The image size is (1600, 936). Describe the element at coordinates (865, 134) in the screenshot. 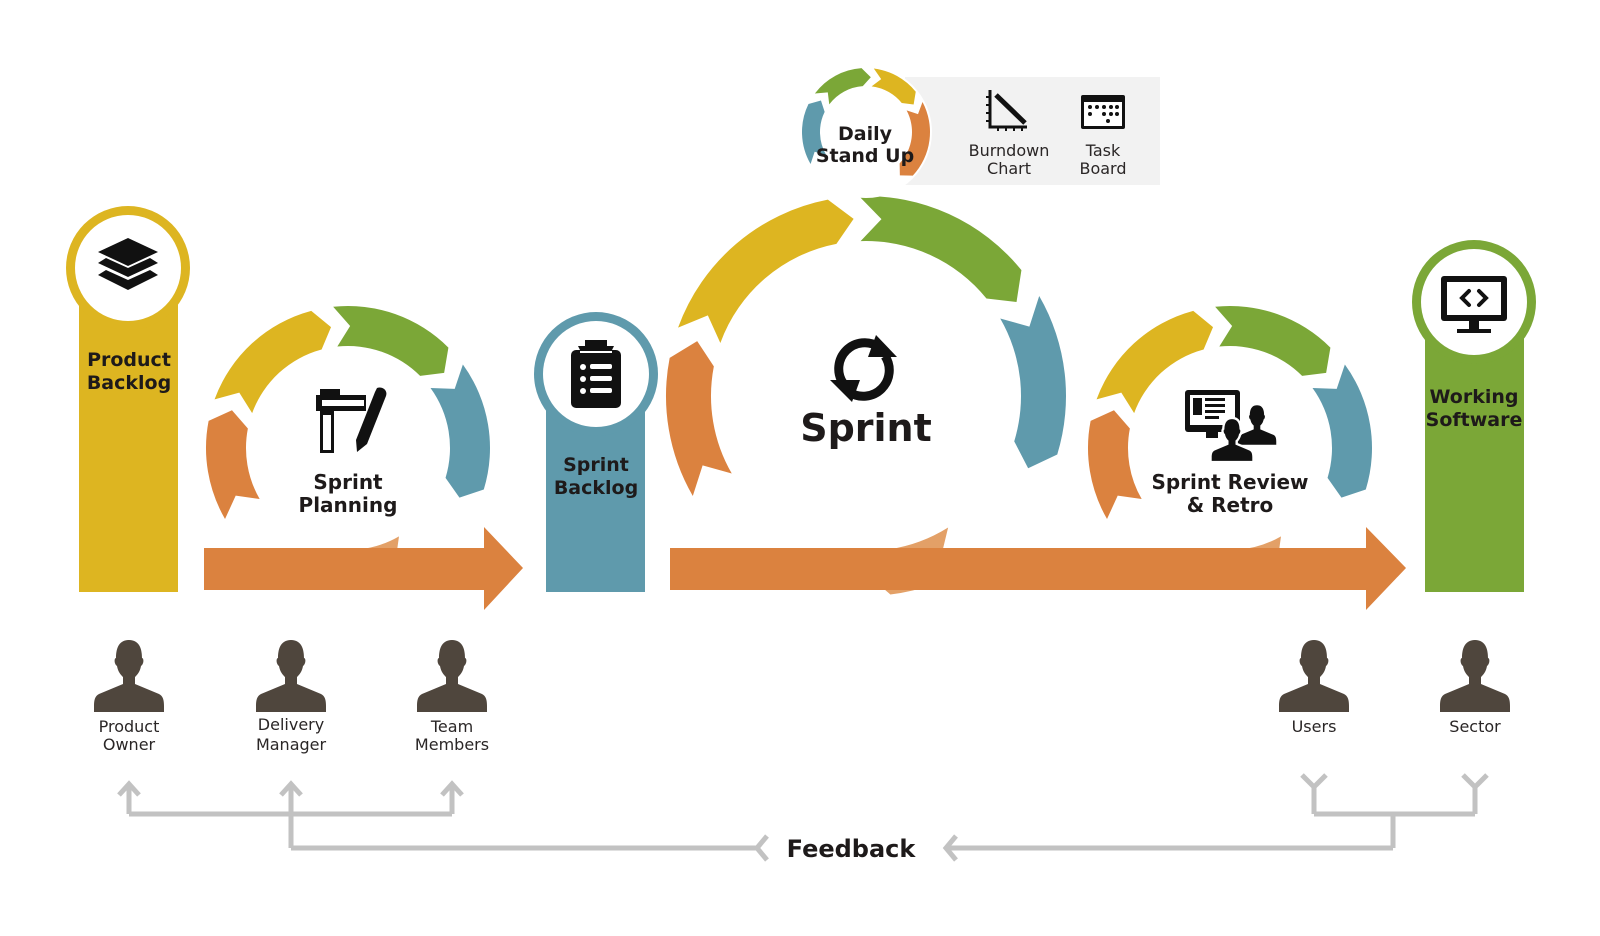

I see `daily-standup-line1: Daily` at that location.